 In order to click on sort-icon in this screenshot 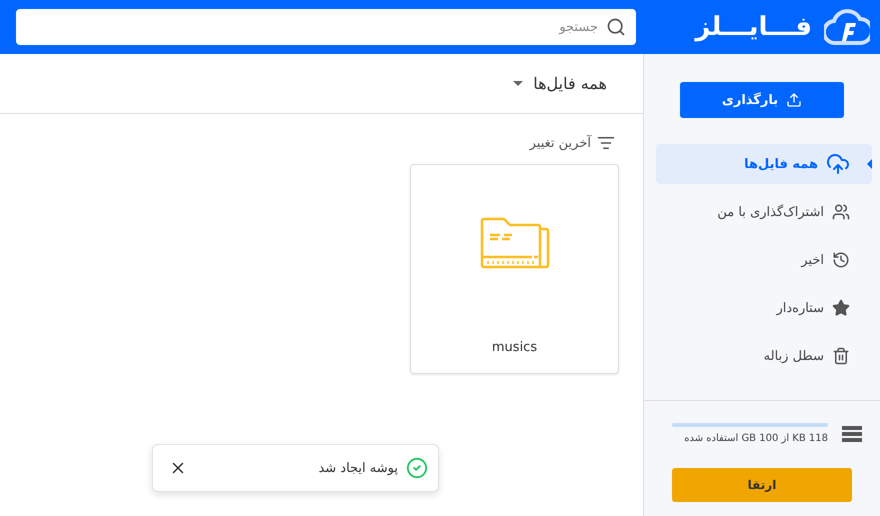, I will do `click(606, 143)`.